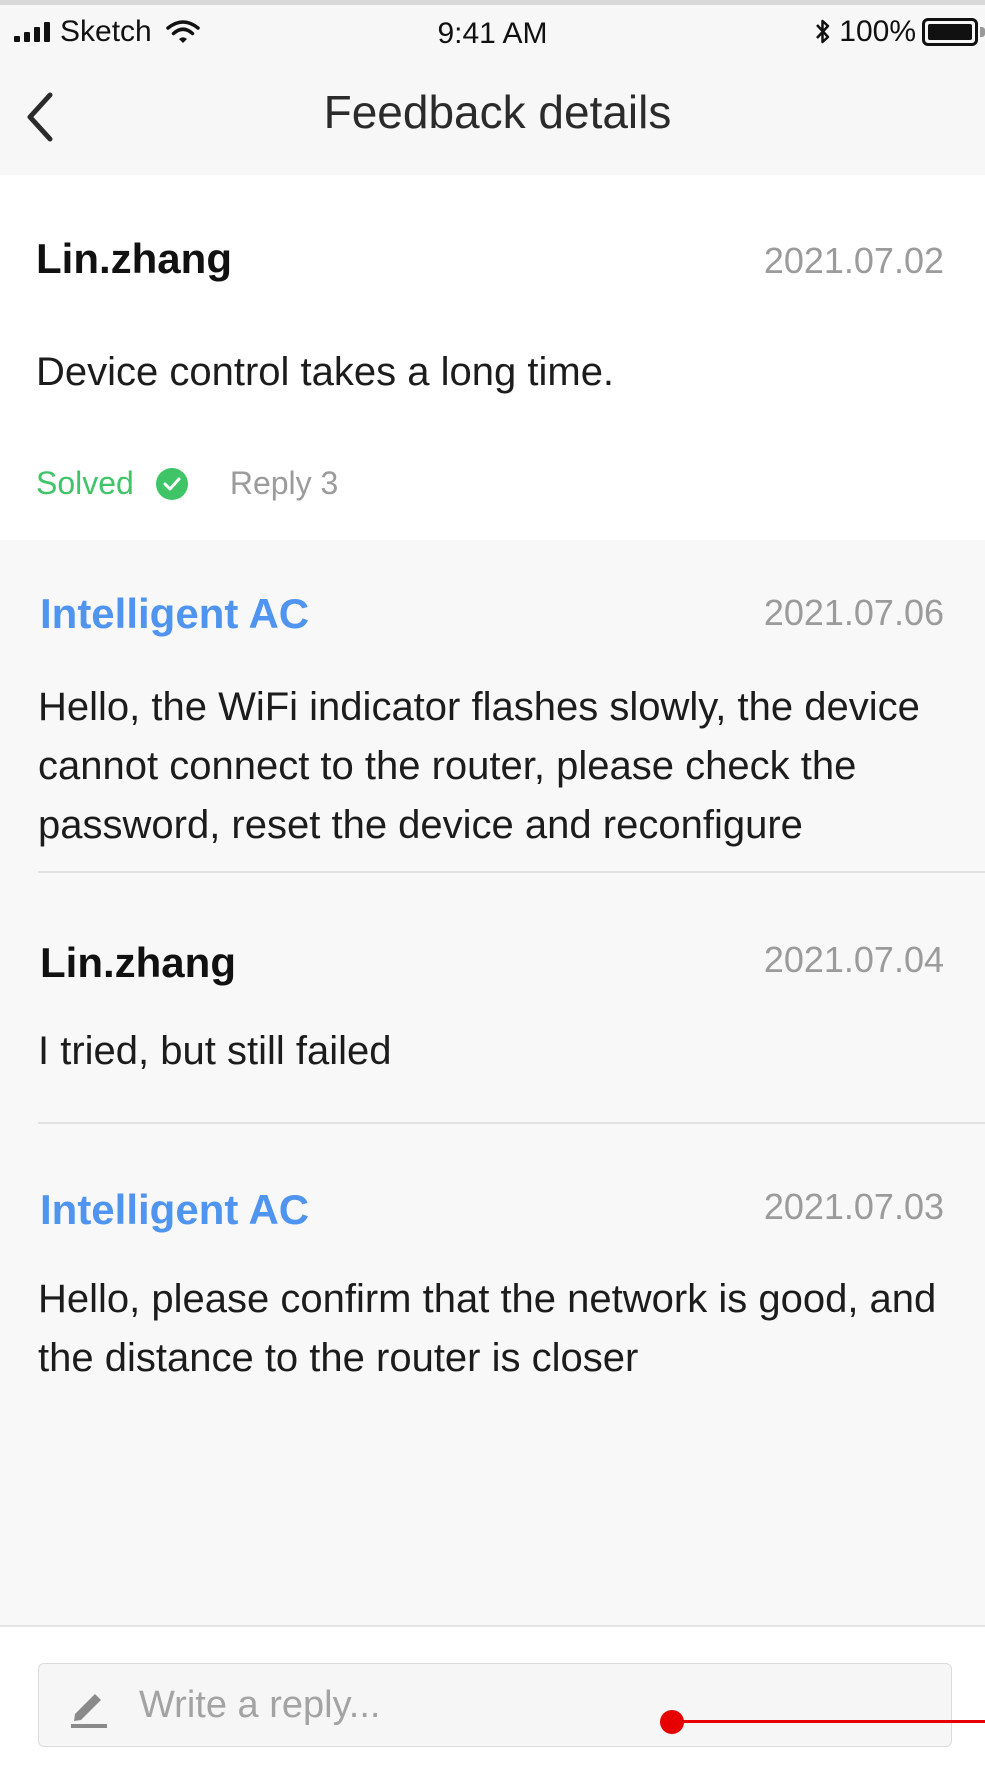 The image size is (985, 1781). What do you see at coordinates (982, 32) in the screenshot?
I see `battery-tip` at bounding box center [982, 32].